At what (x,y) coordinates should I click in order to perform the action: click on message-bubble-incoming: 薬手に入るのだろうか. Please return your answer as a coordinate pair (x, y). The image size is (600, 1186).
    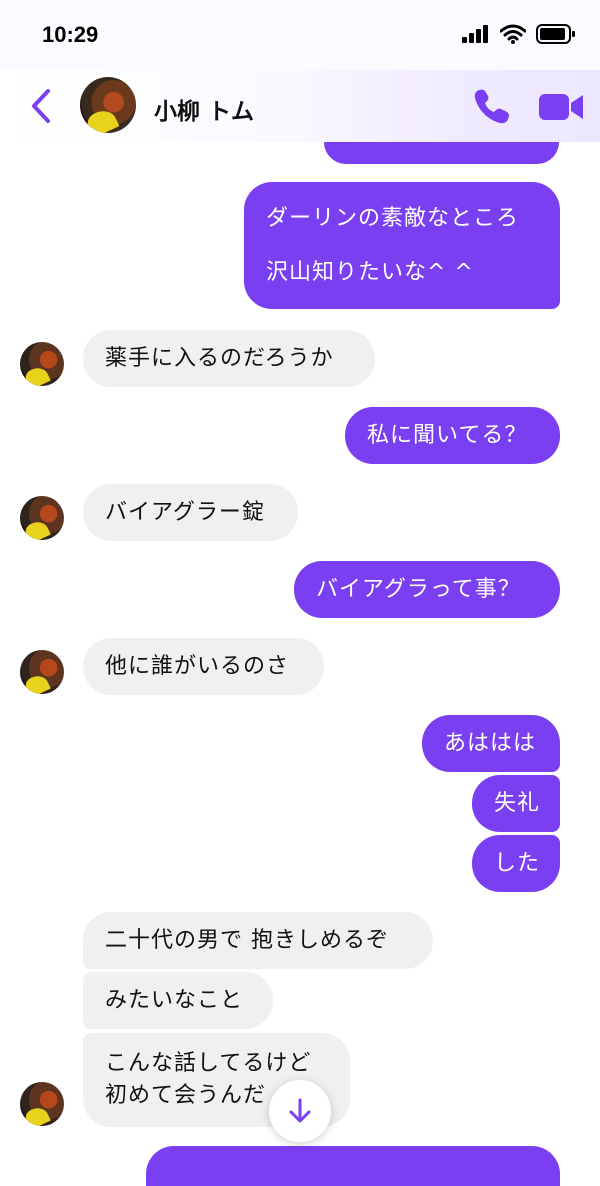
    Looking at the image, I should click on (229, 358).